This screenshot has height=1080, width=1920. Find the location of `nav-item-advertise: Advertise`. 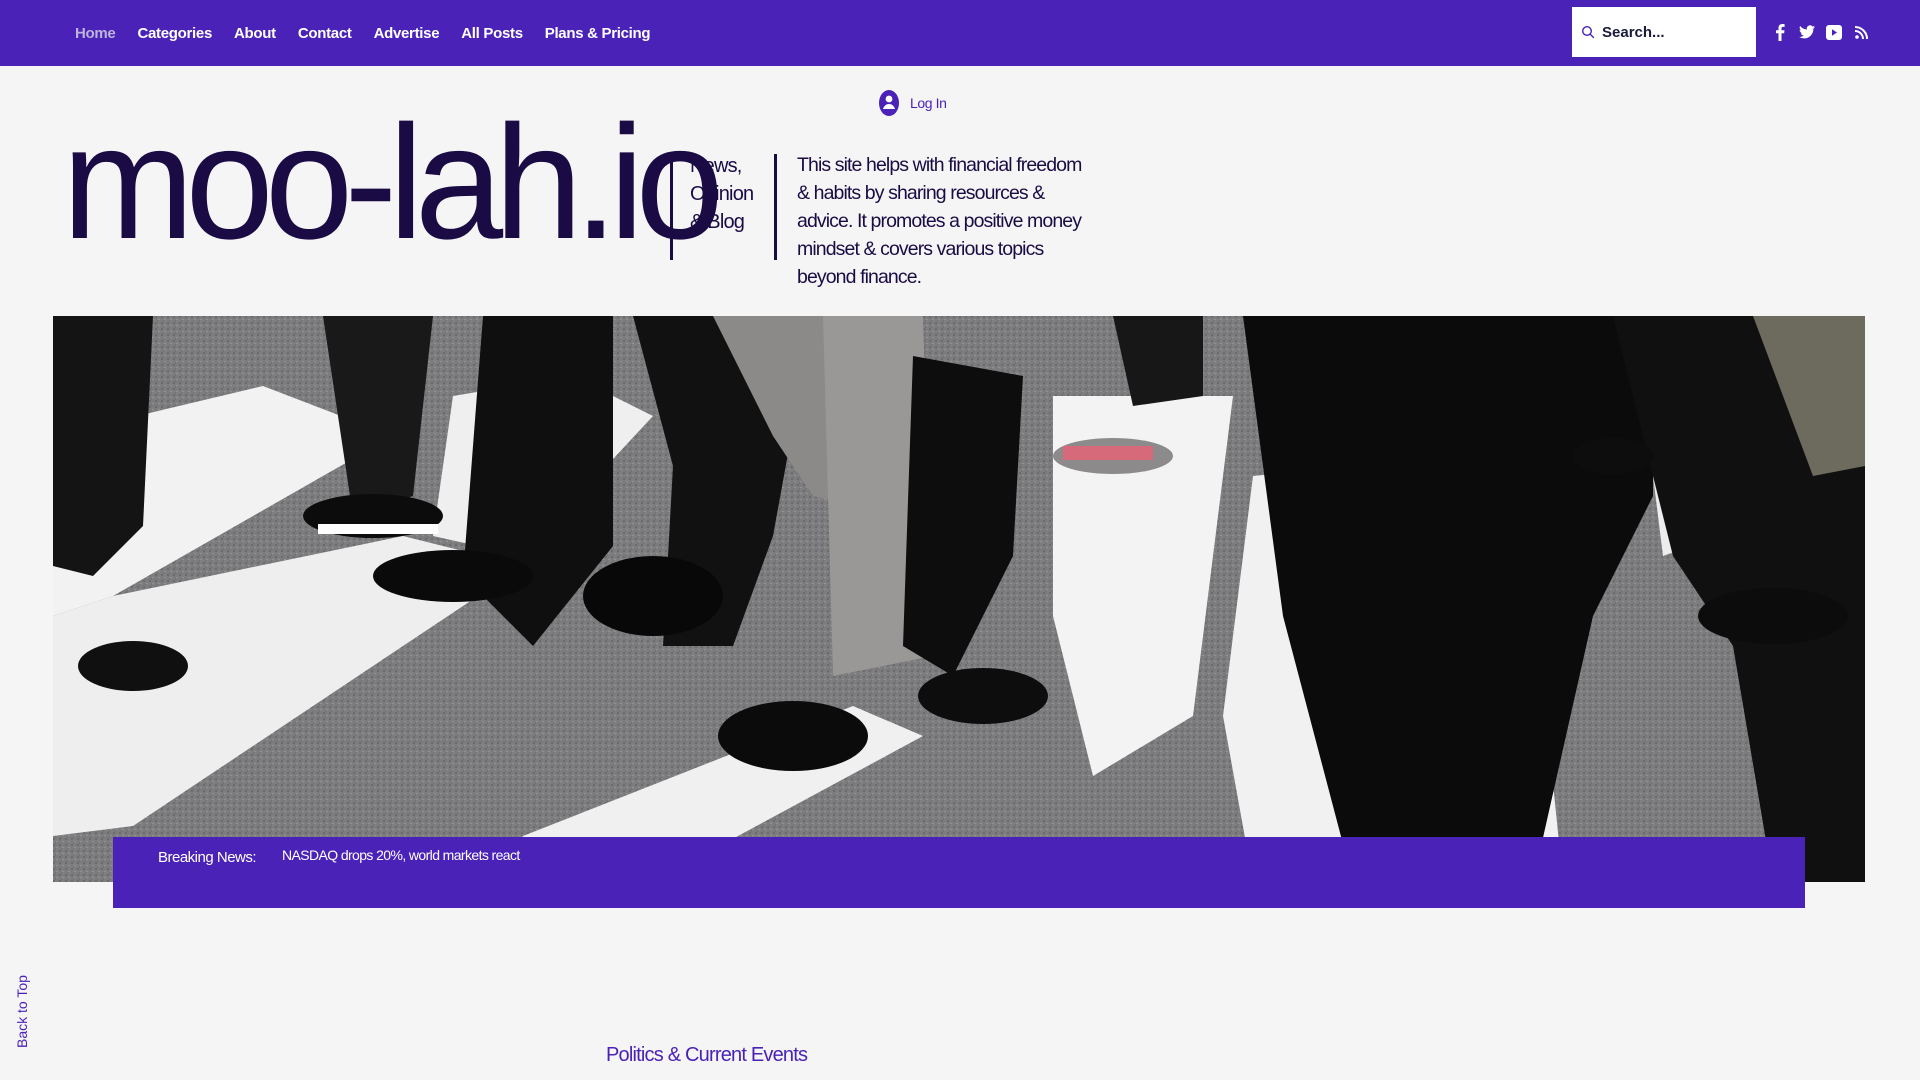

nav-item-advertise: Advertise is located at coordinates (407, 33).